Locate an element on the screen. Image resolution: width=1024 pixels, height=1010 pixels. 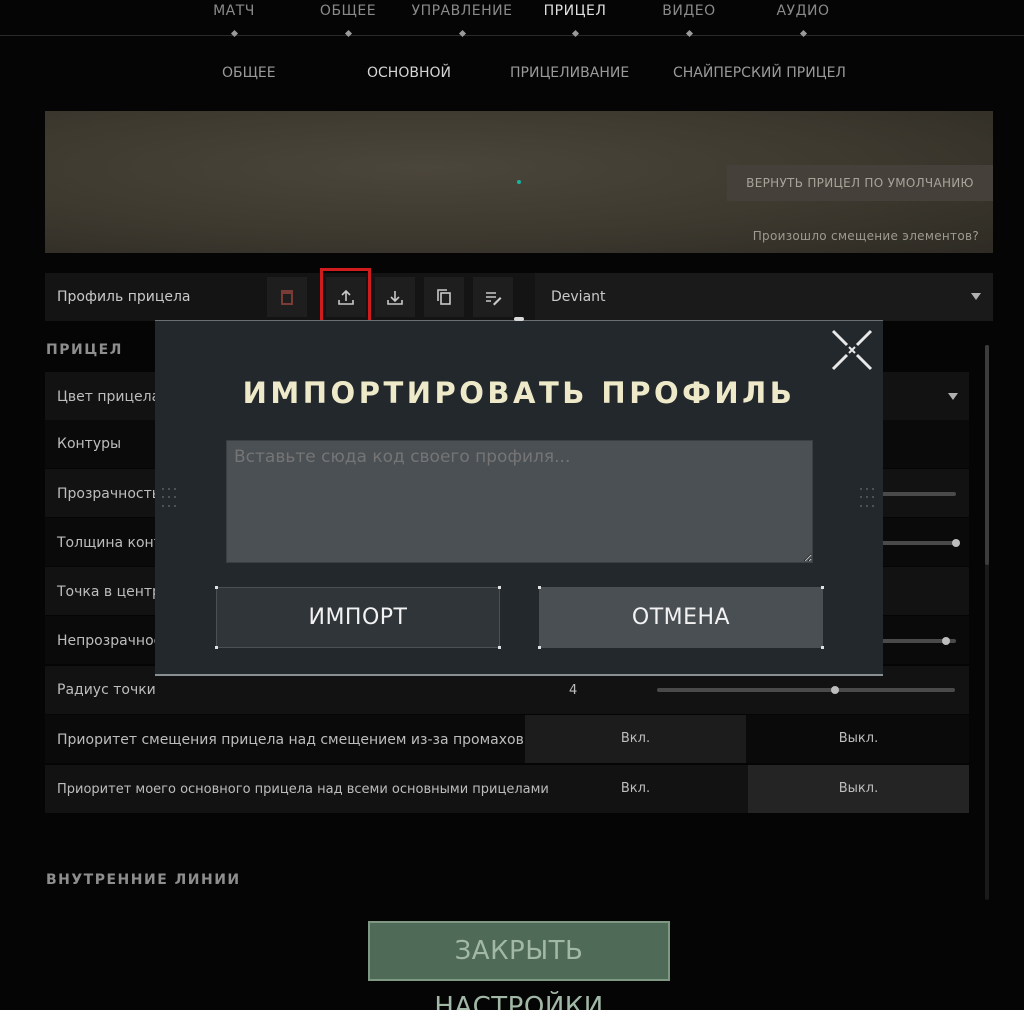
reset-crosshair-button: ВЕРНУТЬ ПРИЦЕЛ ПО УМОЛЧАНИЮ is located at coordinates (860, 183).